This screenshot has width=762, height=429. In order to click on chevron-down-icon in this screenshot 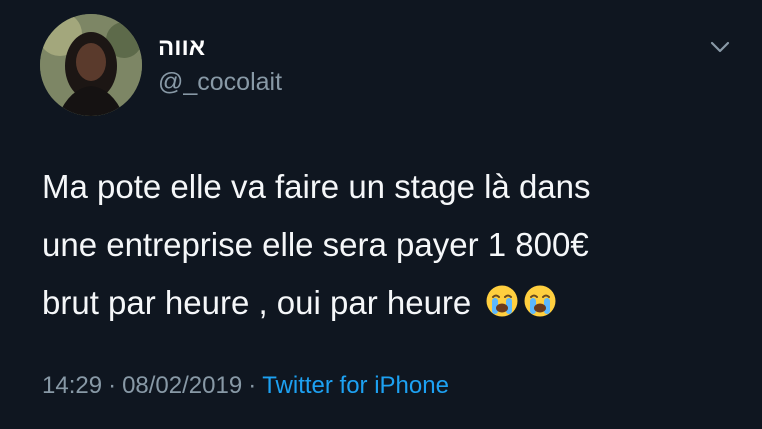, I will do `click(720, 47)`.